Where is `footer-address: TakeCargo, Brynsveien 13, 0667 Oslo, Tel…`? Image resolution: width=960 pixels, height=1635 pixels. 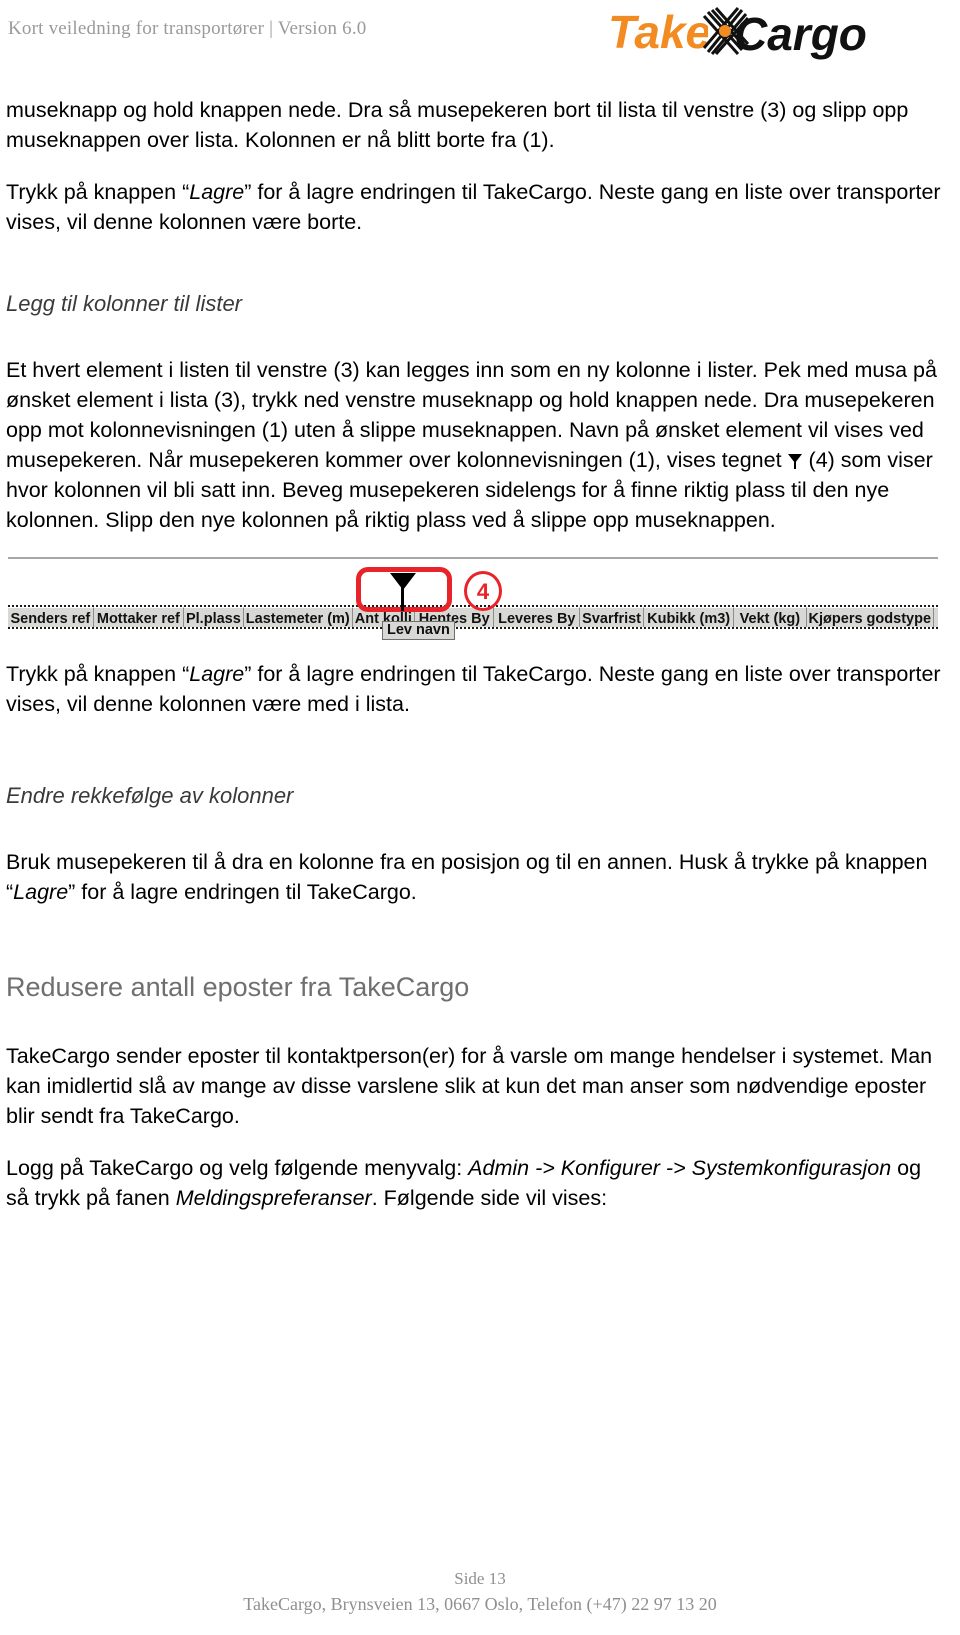
footer-address: TakeCargo, Brynsveien 13, 0667 Oslo, Tel… is located at coordinates (480, 1604).